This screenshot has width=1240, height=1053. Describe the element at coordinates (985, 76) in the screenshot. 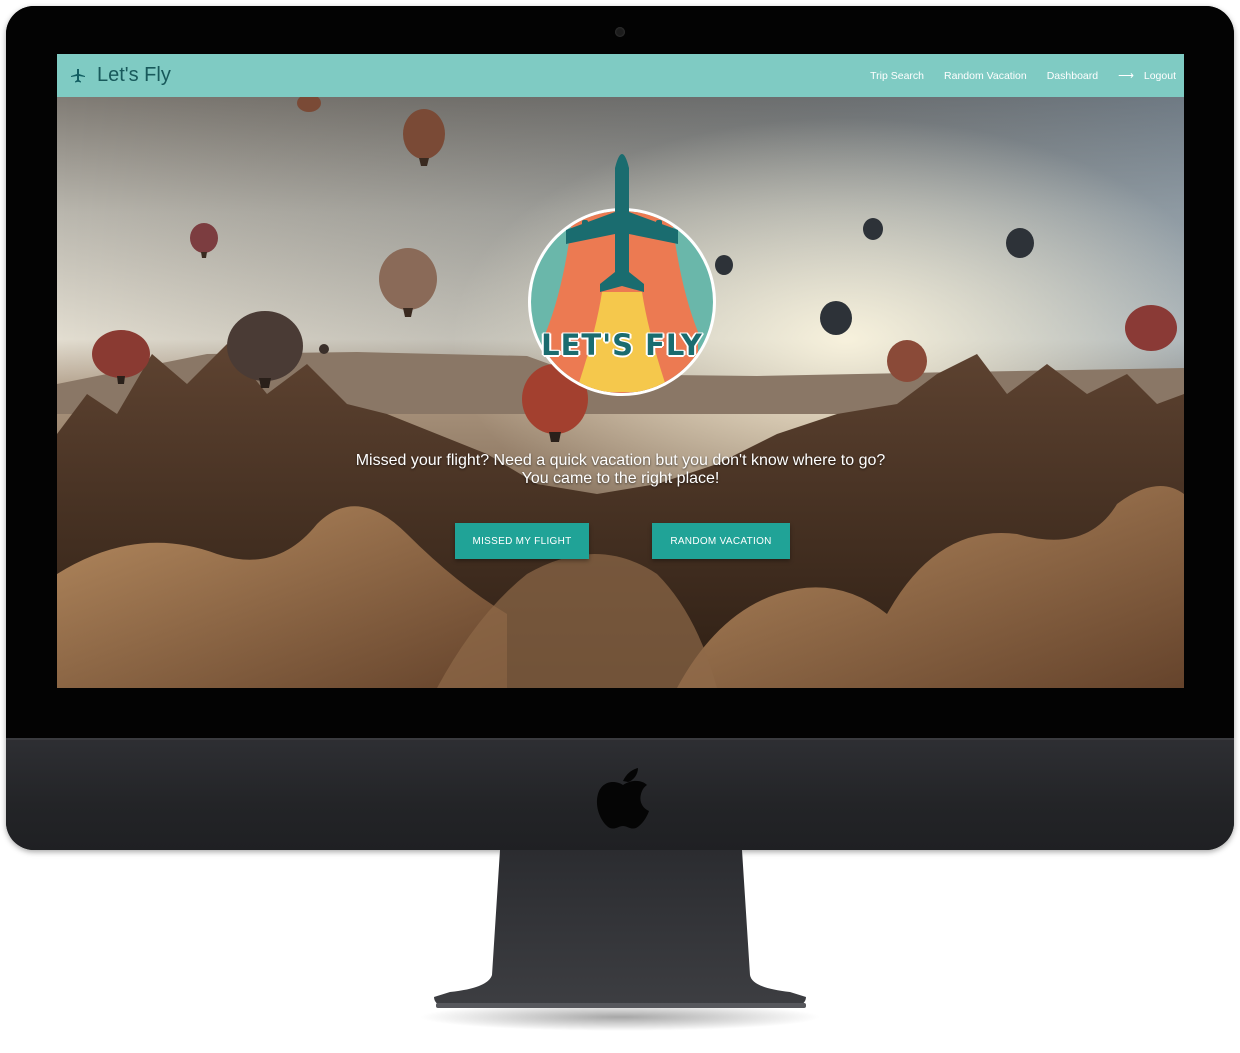

I see `nav-link-random-vacation: Random Vacation` at that location.